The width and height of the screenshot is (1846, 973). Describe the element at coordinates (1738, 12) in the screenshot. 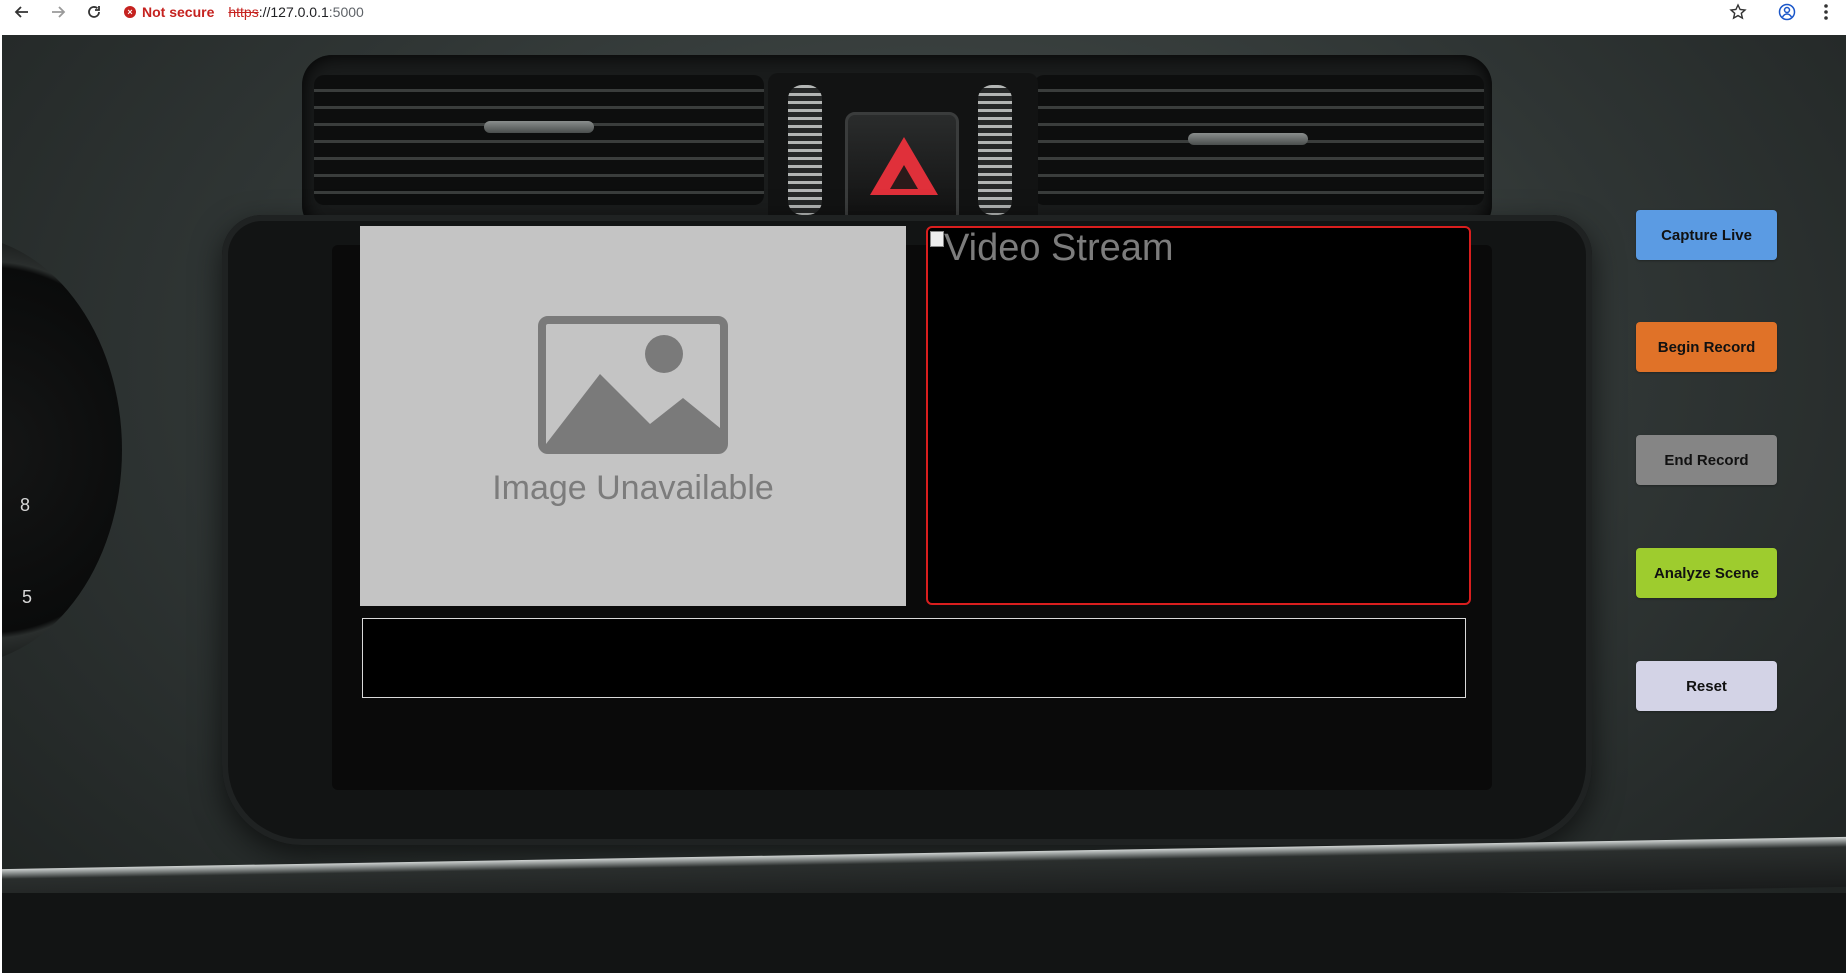

I see `bookmark-star-icon` at that location.